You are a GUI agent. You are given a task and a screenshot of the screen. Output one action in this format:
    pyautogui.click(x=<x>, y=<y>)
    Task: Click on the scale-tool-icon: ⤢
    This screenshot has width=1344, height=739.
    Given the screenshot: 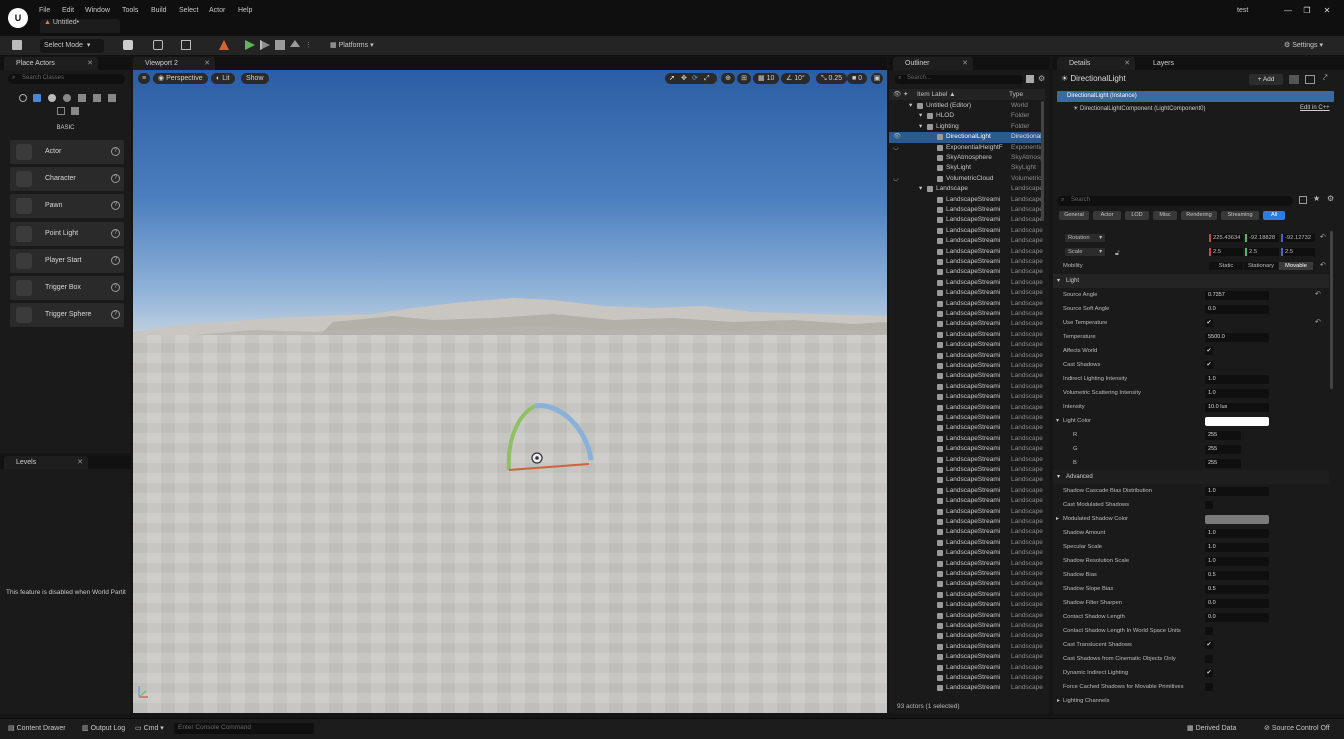 What is the action you would take?
    pyautogui.click(x=707, y=78)
    